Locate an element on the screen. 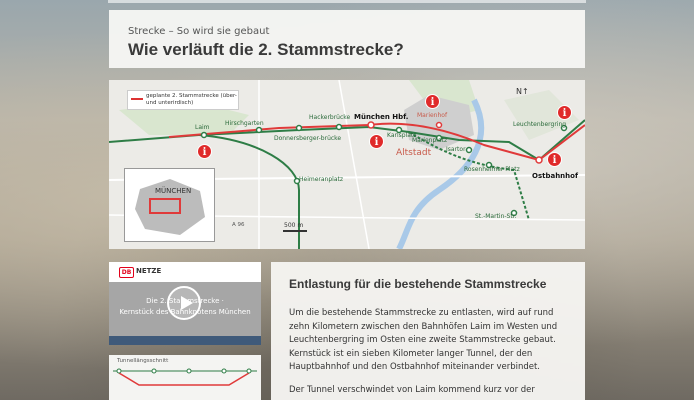 This screenshot has height=400, width=694. video-footer-bar is located at coordinates (185, 340).